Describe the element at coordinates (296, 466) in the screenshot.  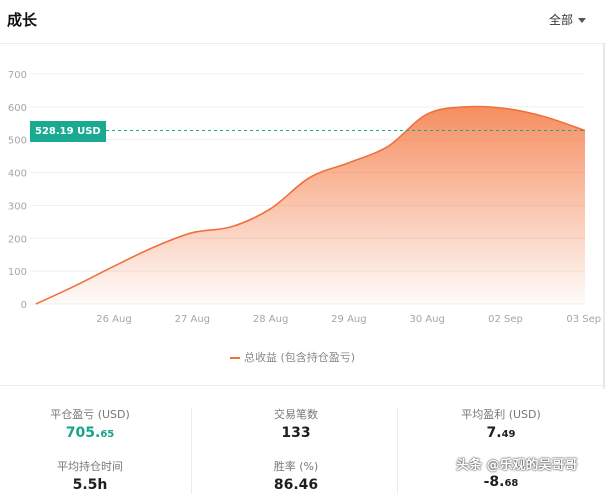
I see `stat-label: 胜率 (%)` at that location.